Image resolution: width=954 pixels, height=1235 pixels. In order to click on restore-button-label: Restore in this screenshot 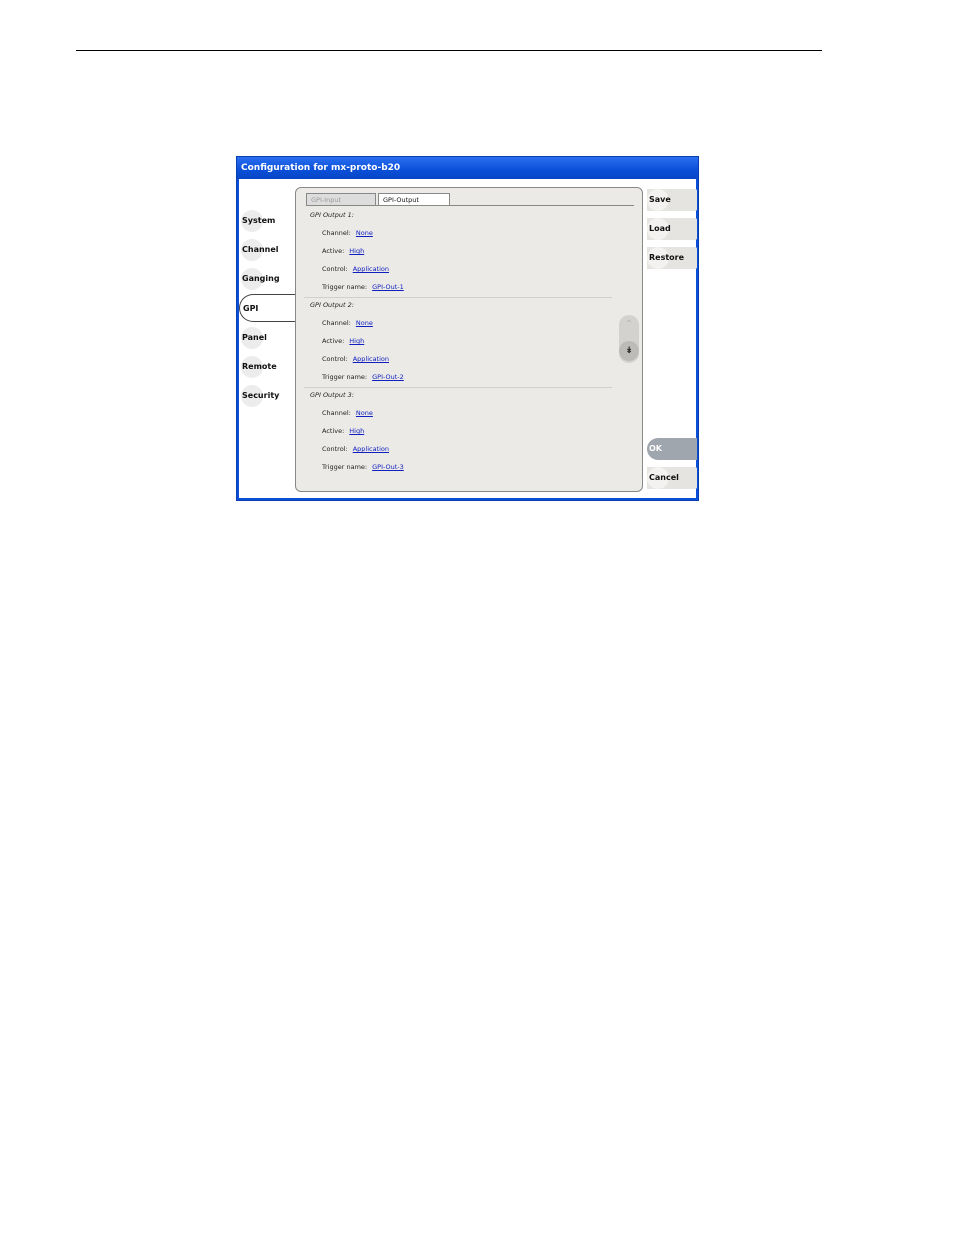, I will do `click(667, 257)`.